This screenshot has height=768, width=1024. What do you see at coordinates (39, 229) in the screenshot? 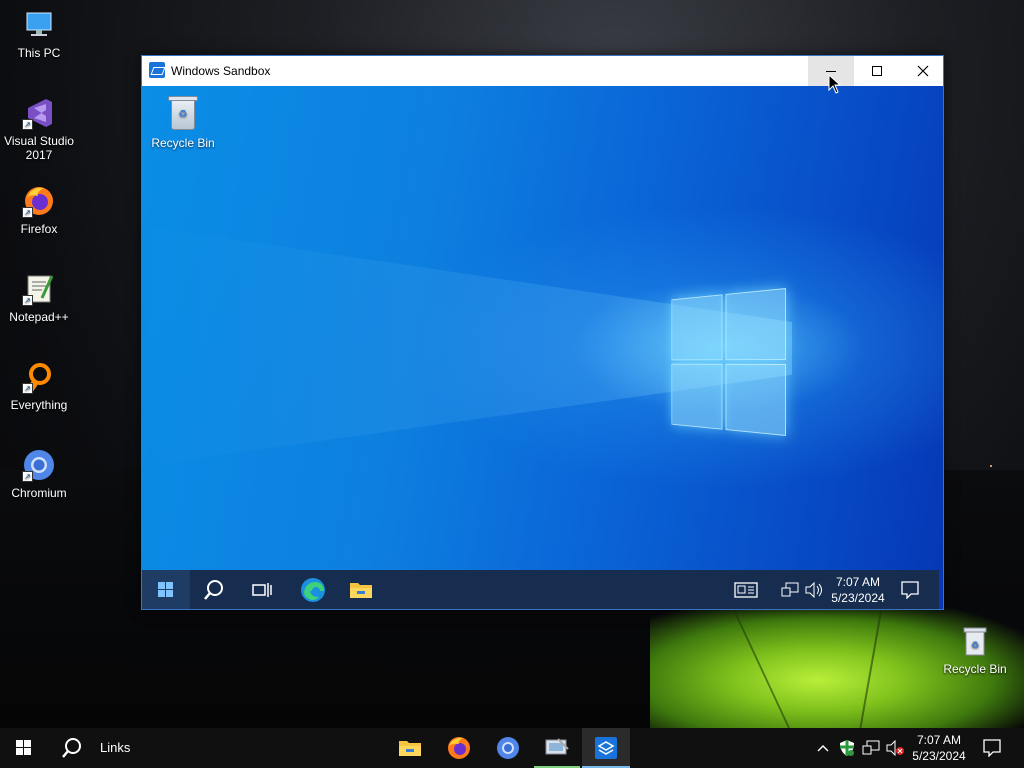
I see `desktop-icon-label: Firefox` at bounding box center [39, 229].